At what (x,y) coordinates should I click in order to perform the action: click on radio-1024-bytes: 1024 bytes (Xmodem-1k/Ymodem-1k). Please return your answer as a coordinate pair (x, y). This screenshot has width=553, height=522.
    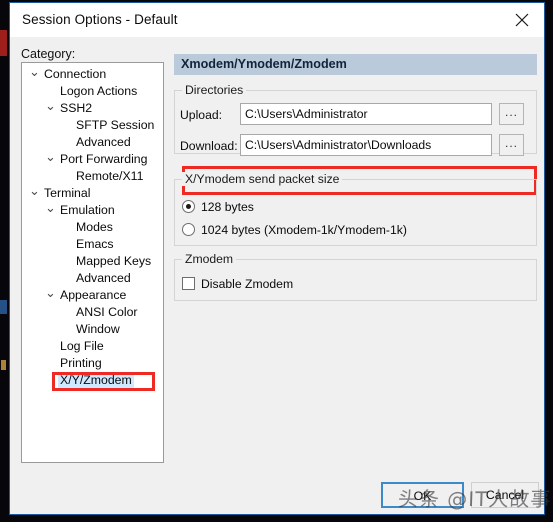
    Looking at the image, I should click on (332, 230).